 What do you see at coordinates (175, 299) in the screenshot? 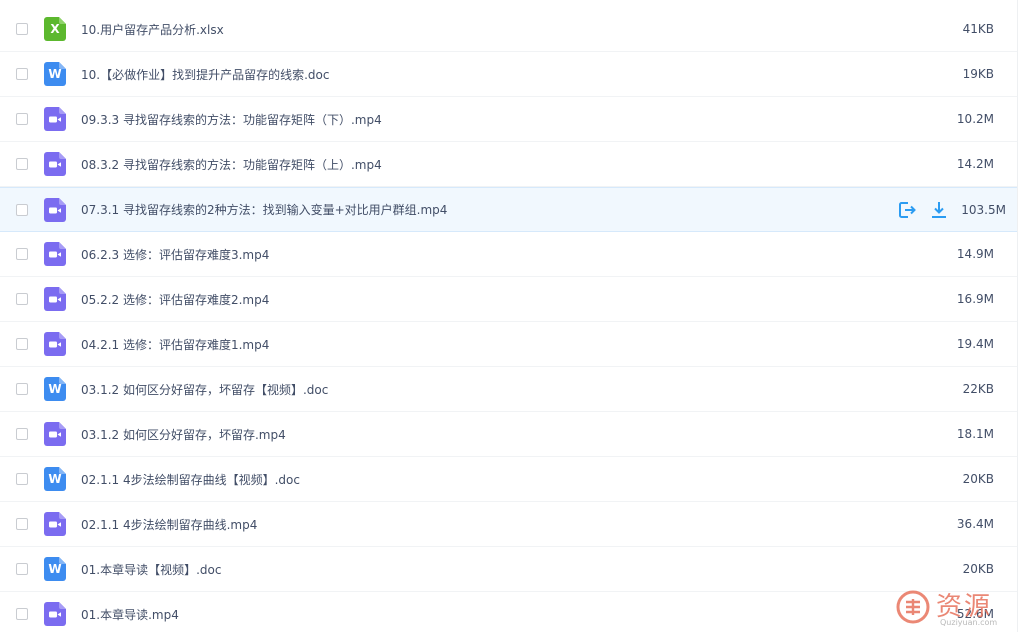
I see `file-name: 05.2.2 选修：评估留存难度2.mp4` at bounding box center [175, 299].